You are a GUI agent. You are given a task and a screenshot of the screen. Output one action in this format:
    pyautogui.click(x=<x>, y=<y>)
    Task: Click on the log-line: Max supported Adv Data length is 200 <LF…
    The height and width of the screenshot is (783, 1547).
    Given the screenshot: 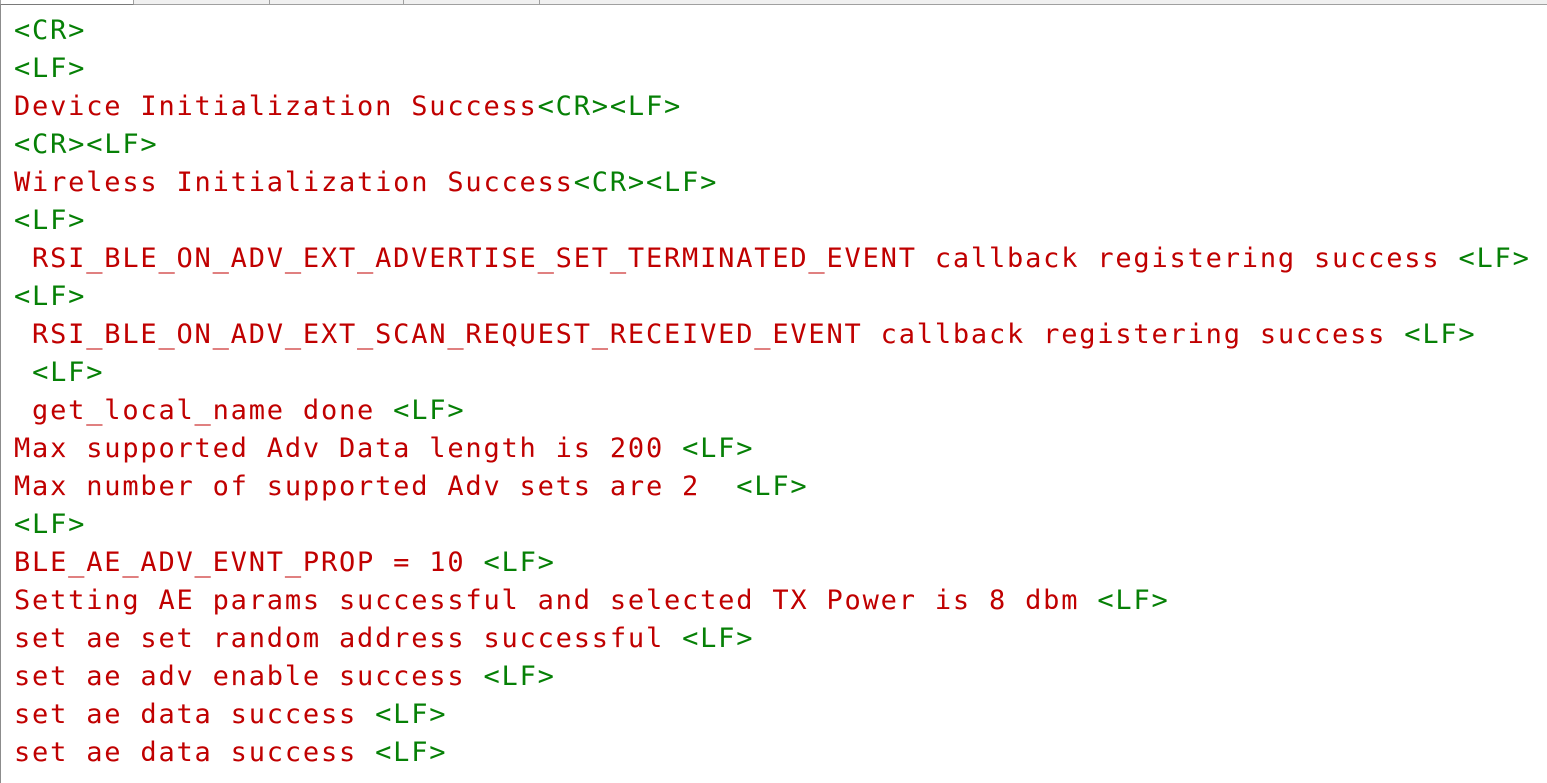 What is the action you would take?
    pyautogui.click(x=772, y=449)
    